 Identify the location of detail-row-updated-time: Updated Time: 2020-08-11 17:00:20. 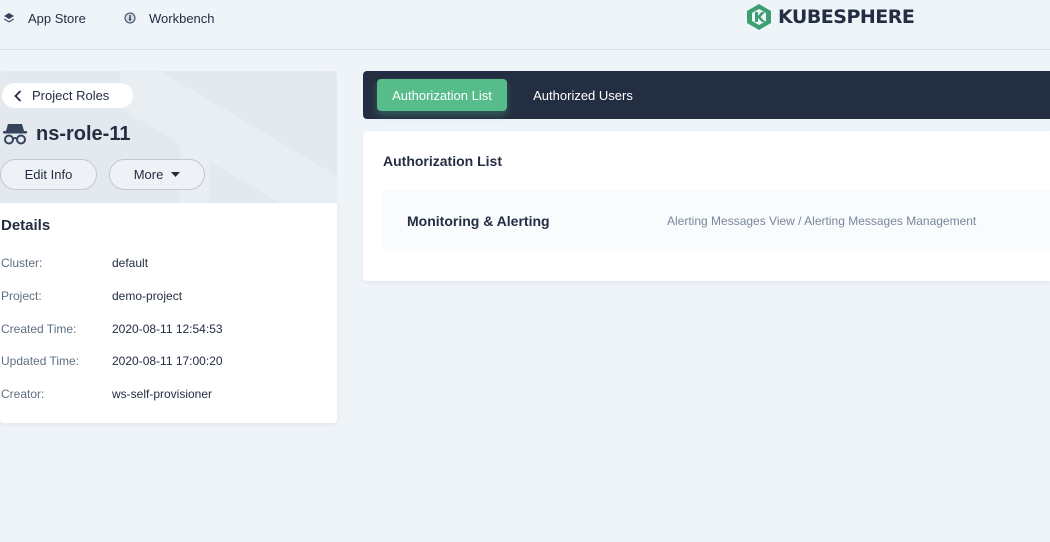
(112, 362).